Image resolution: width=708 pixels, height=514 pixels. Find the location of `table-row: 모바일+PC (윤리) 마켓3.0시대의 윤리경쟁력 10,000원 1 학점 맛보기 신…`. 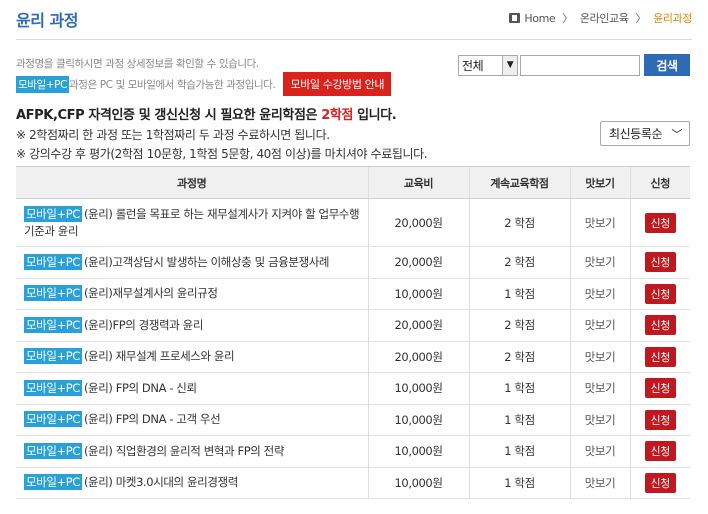

table-row: 모바일+PC (윤리) 마켓3.0시대의 윤리경쟁력 10,000원 1 학점 맛보기 신… is located at coordinates (353, 483).